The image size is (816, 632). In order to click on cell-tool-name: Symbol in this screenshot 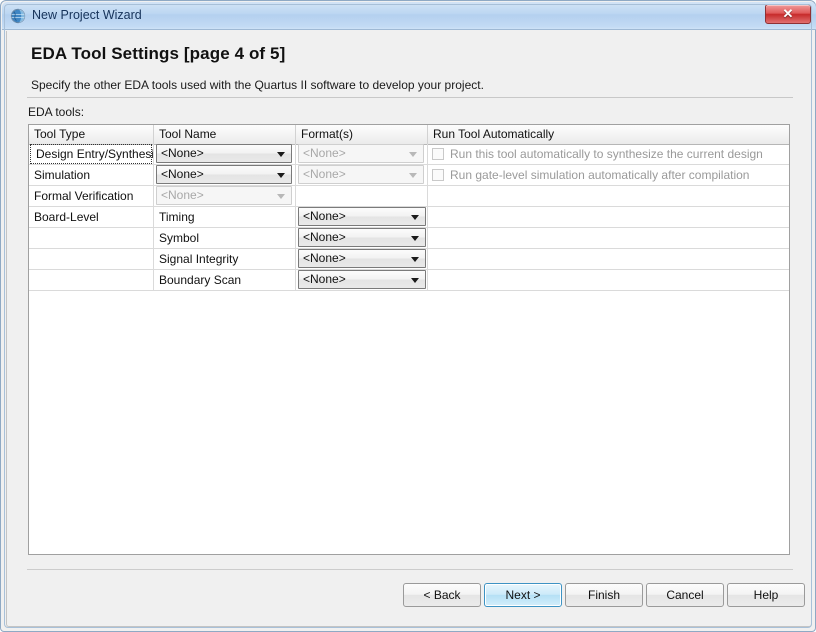, I will do `click(225, 238)`.